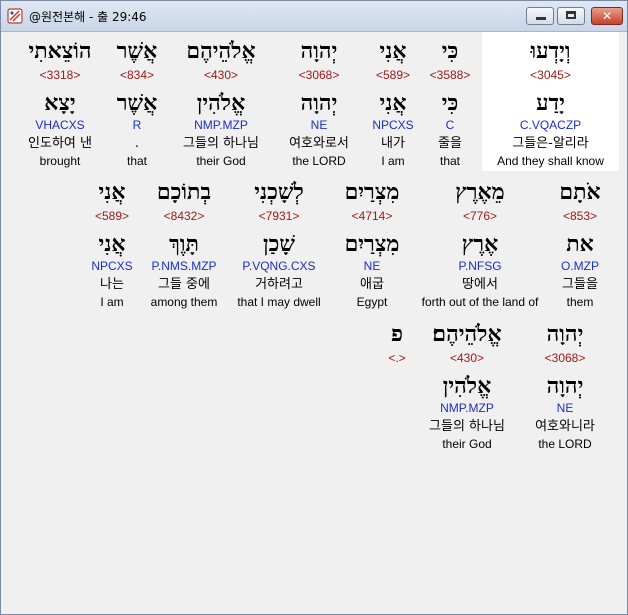 The height and width of the screenshot is (615, 628). What do you see at coordinates (137, 125) in the screenshot?
I see `morphology-code: R` at bounding box center [137, 125].